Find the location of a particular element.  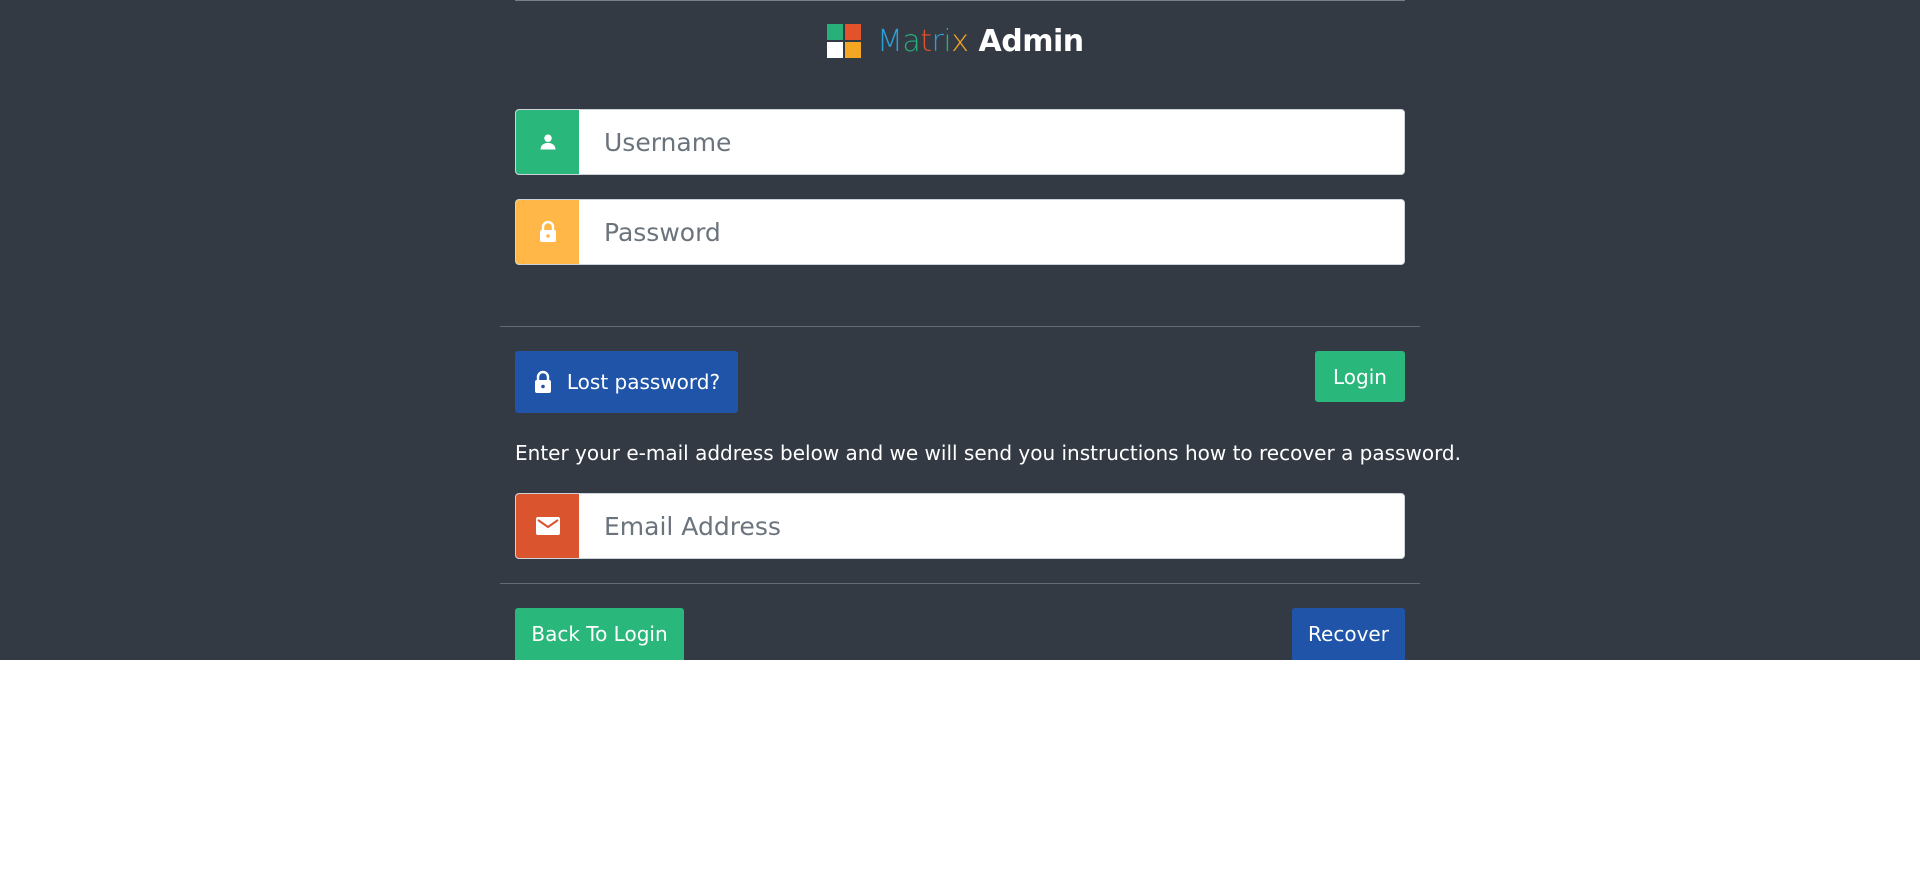

lost-password-button: Lost password? is located at coordinates (626, 382).